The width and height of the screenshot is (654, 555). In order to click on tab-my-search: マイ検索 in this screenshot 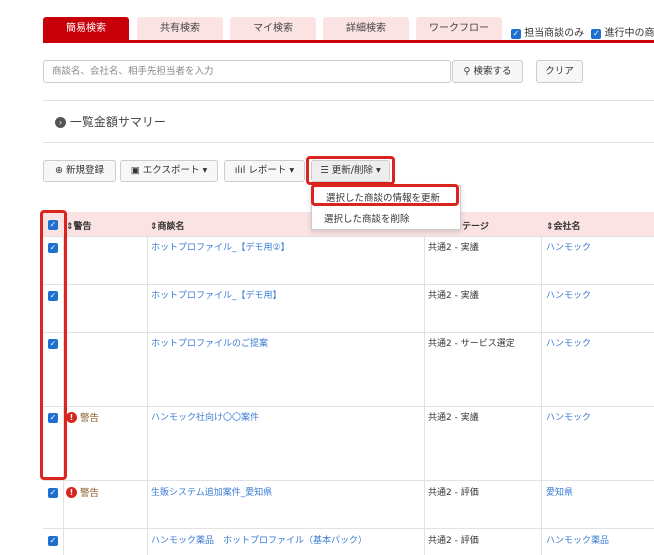, I will do `click(273, 29)`.